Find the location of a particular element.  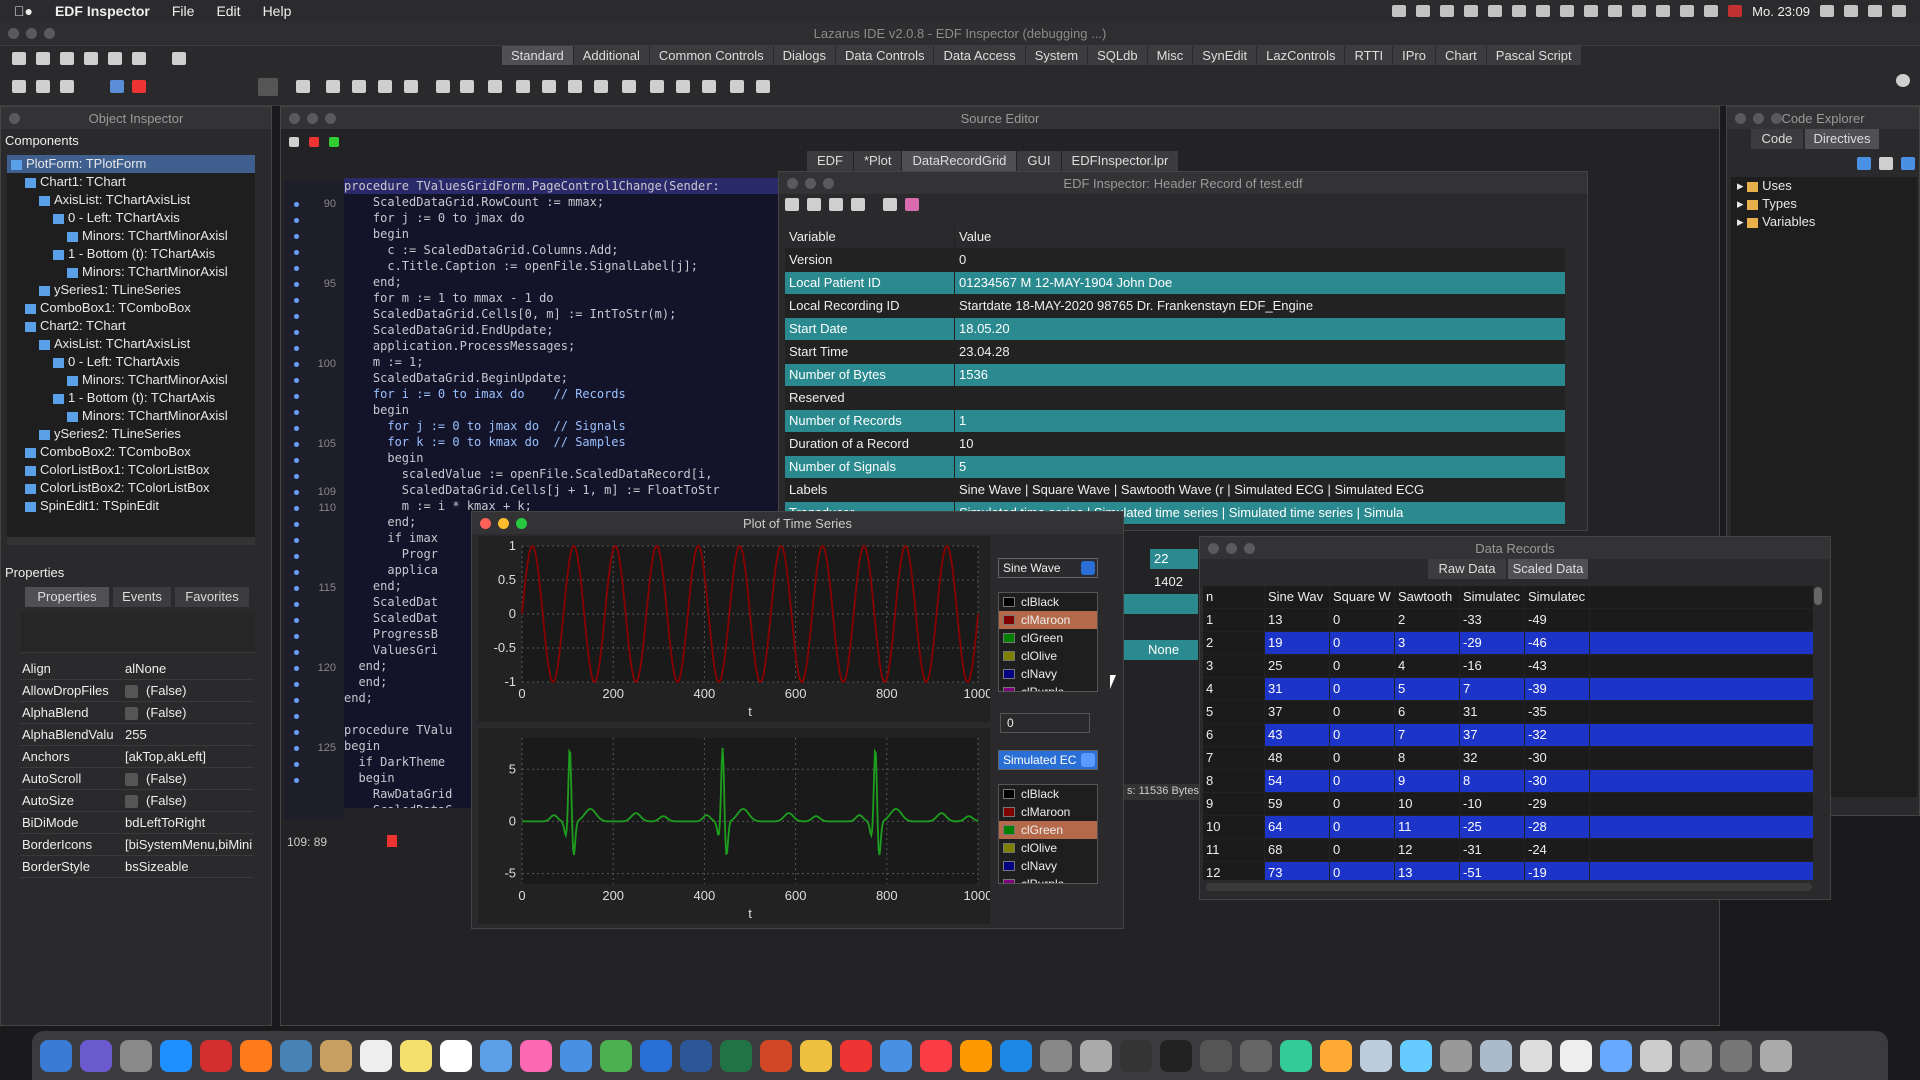

property-row: AutoScroll (False) is located at coordinates (137, 779).